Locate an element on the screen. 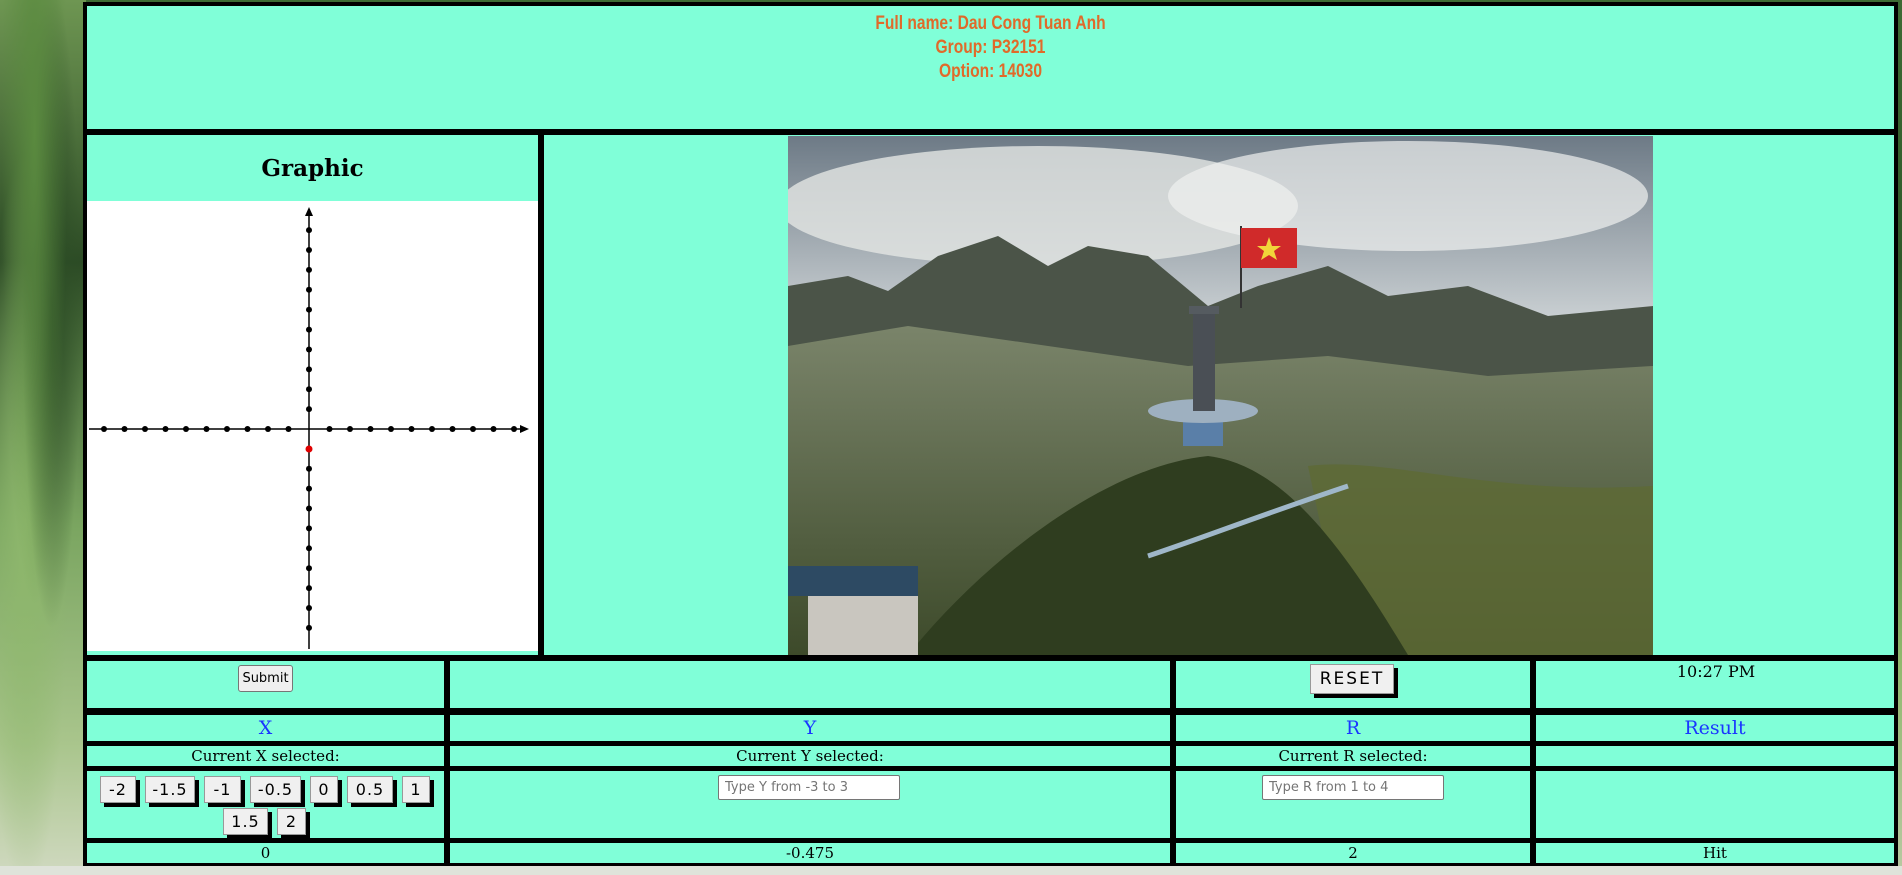 The height and width of the screenshot is (875, 1902). coordinate-graph is located at coordinates (312, 426).